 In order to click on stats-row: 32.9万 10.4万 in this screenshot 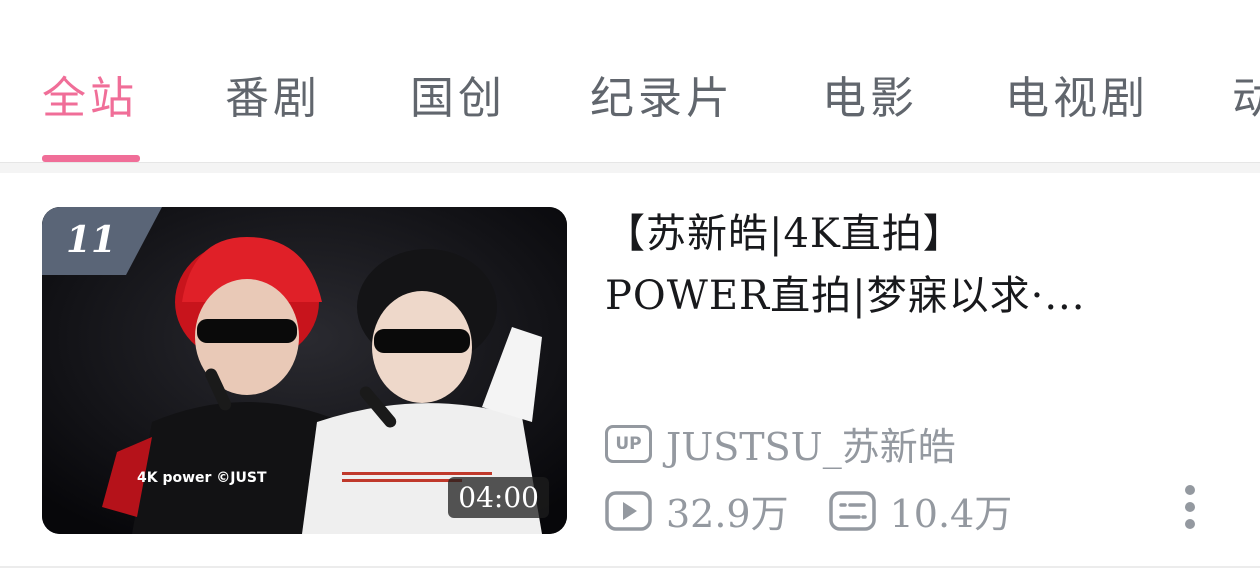, I will do `click(828, 510)`.